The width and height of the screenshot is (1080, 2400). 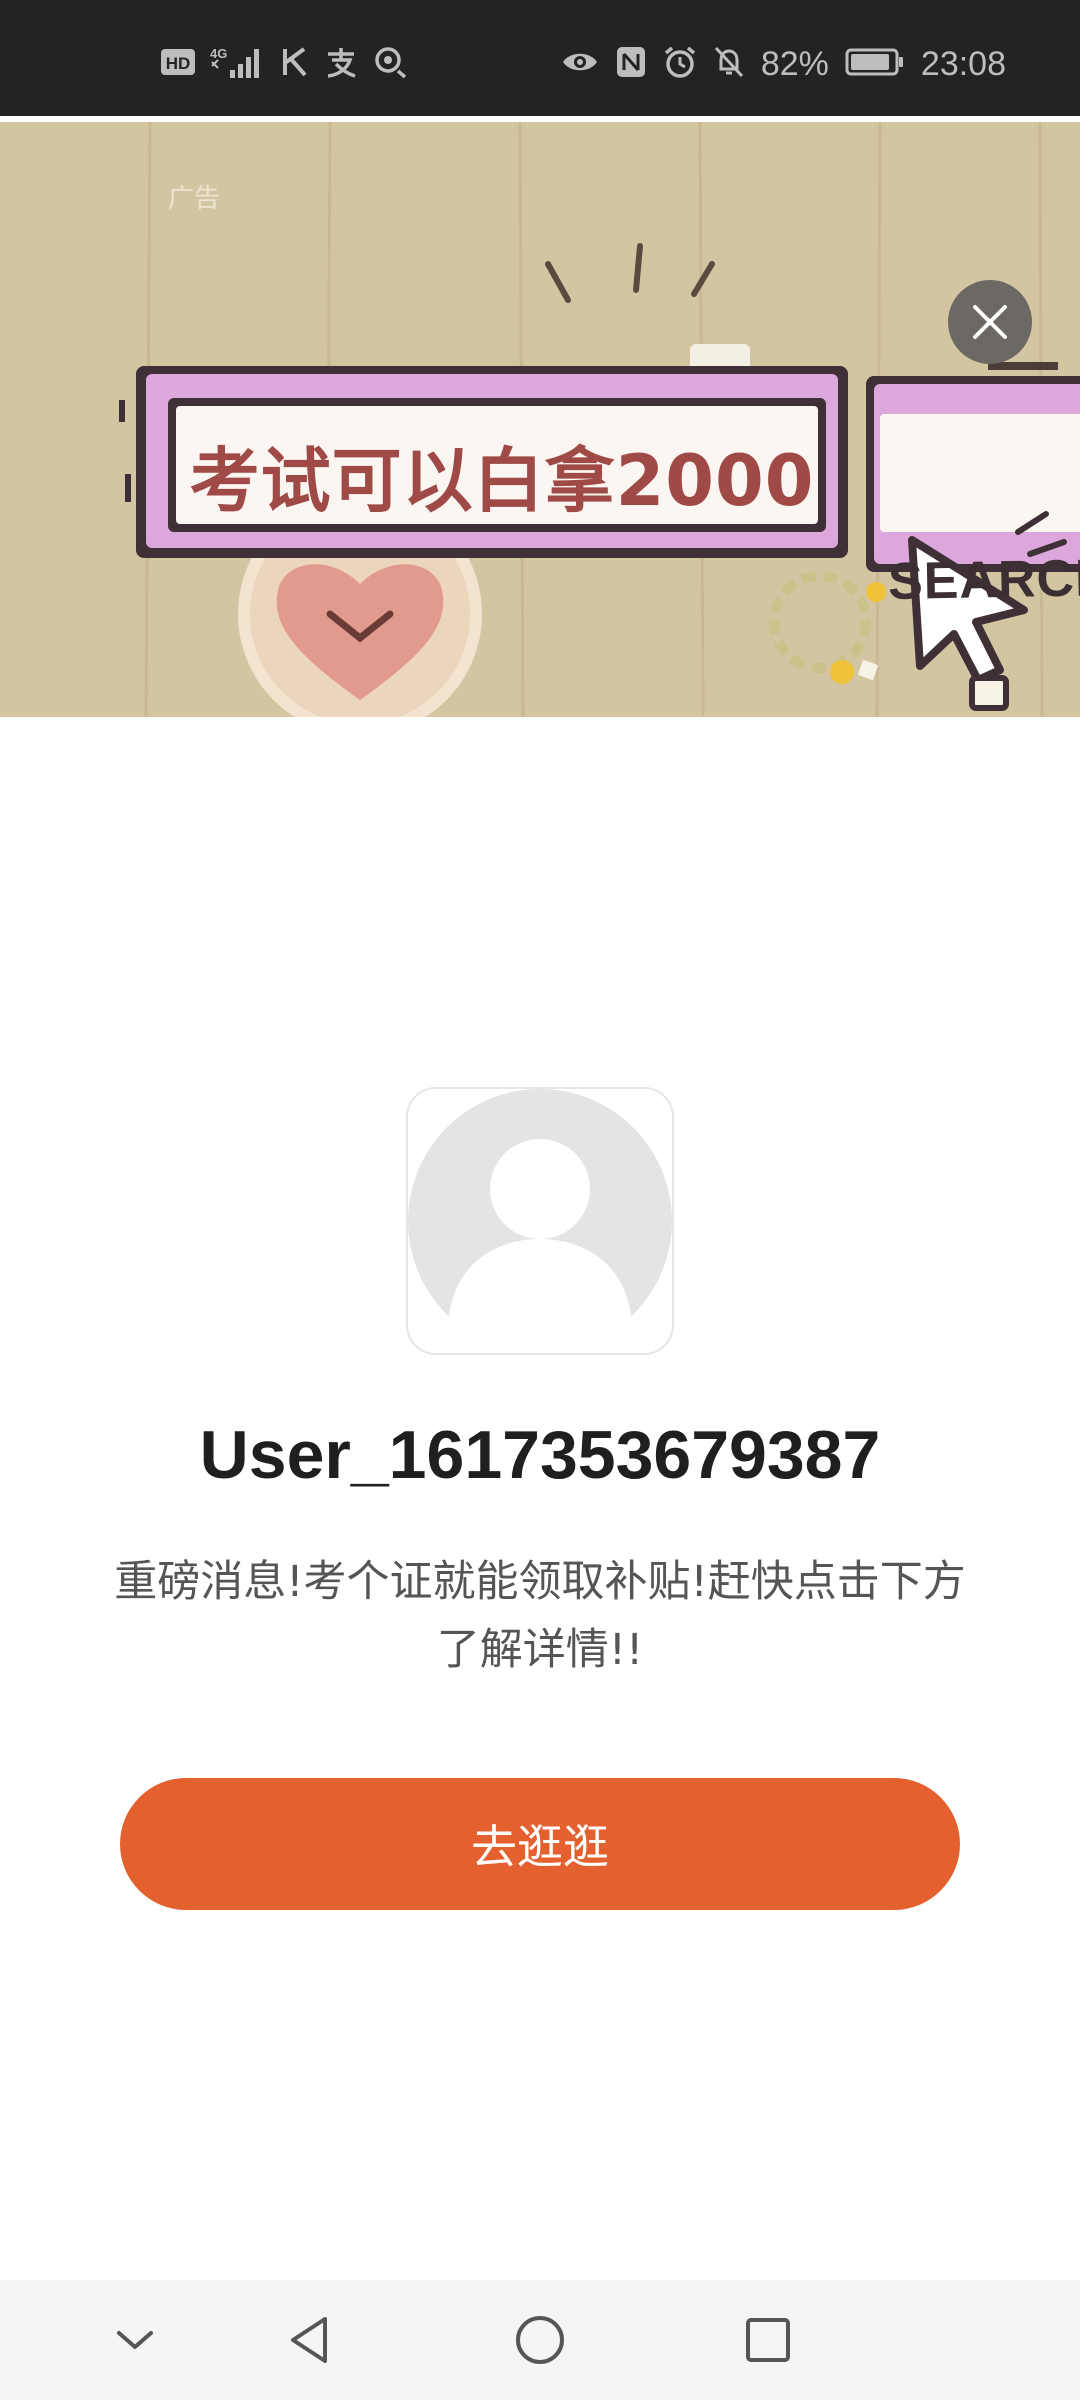 I want to click on status-right: 82% 23:08, so click(x=783, y=64).